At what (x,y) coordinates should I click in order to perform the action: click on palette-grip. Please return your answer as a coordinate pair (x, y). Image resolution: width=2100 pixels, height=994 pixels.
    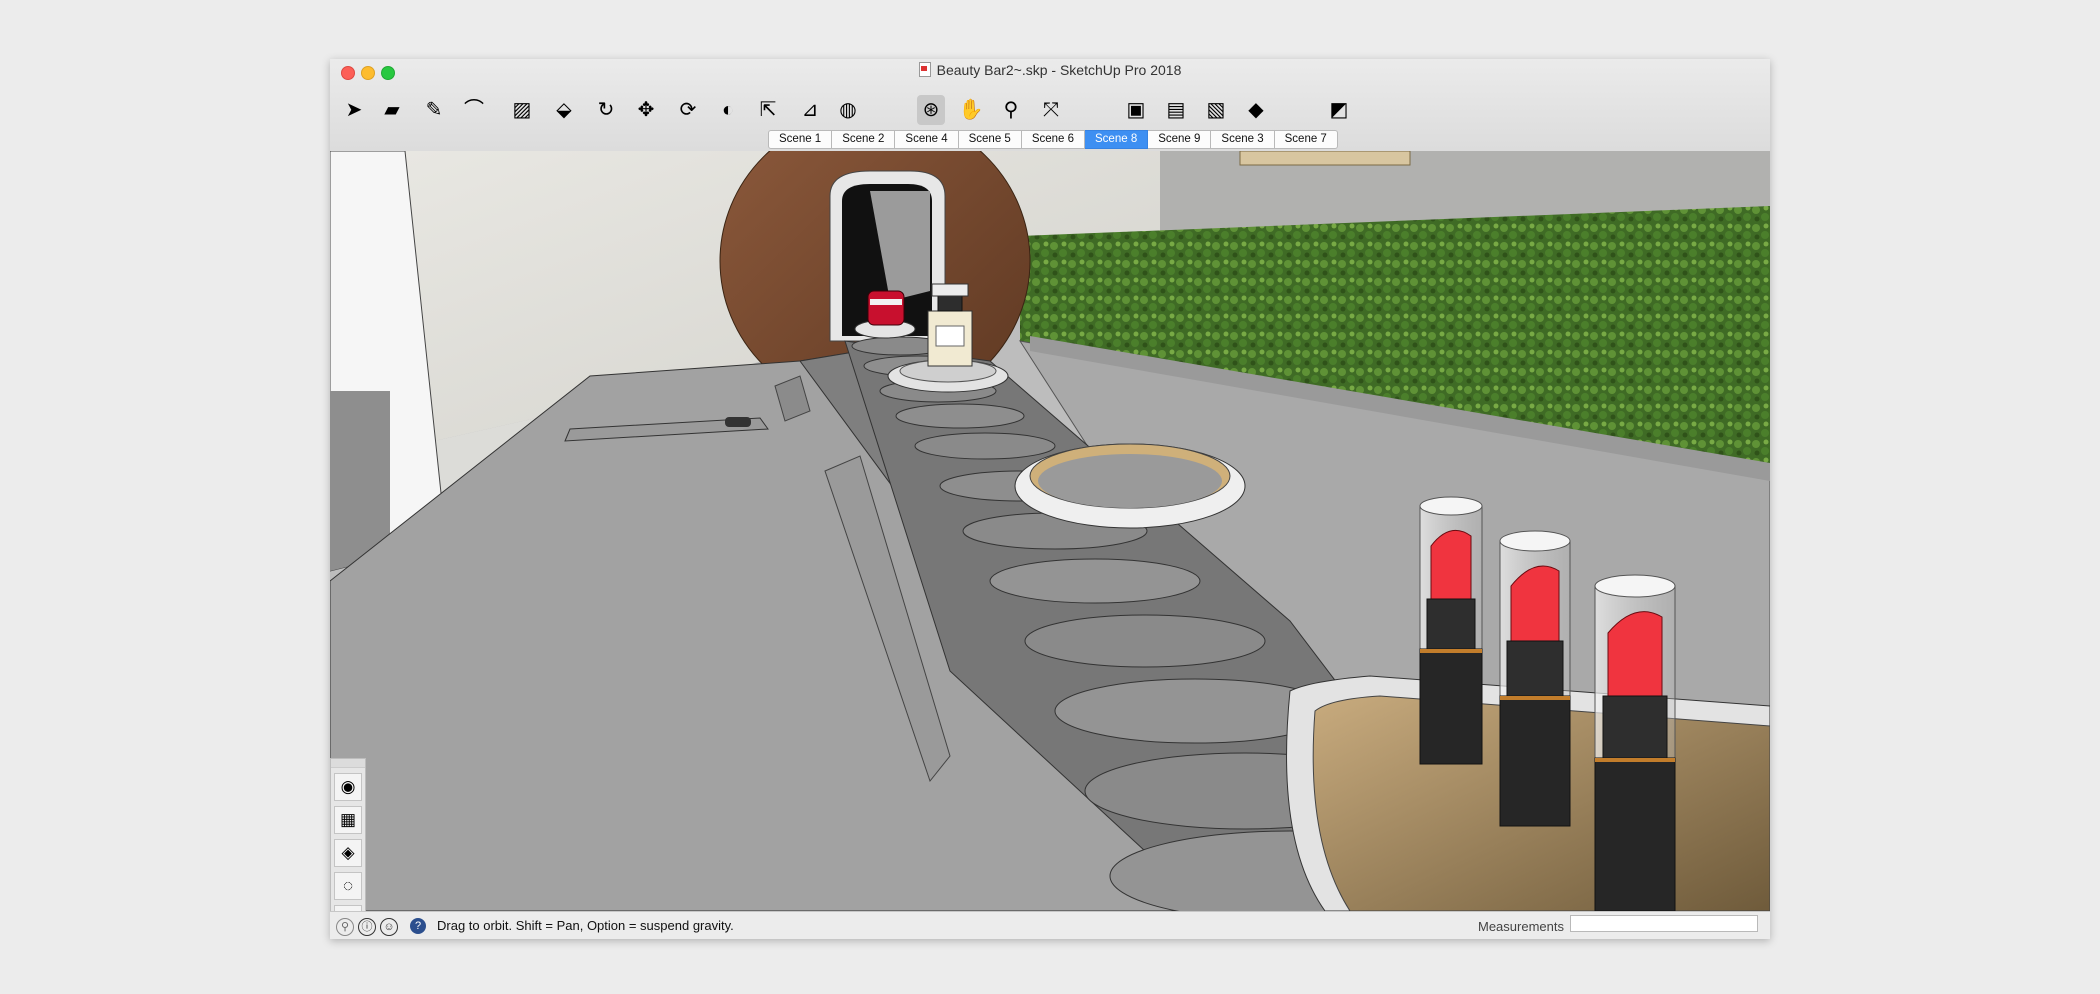
    Looking at the image, I should click on (348, 763).